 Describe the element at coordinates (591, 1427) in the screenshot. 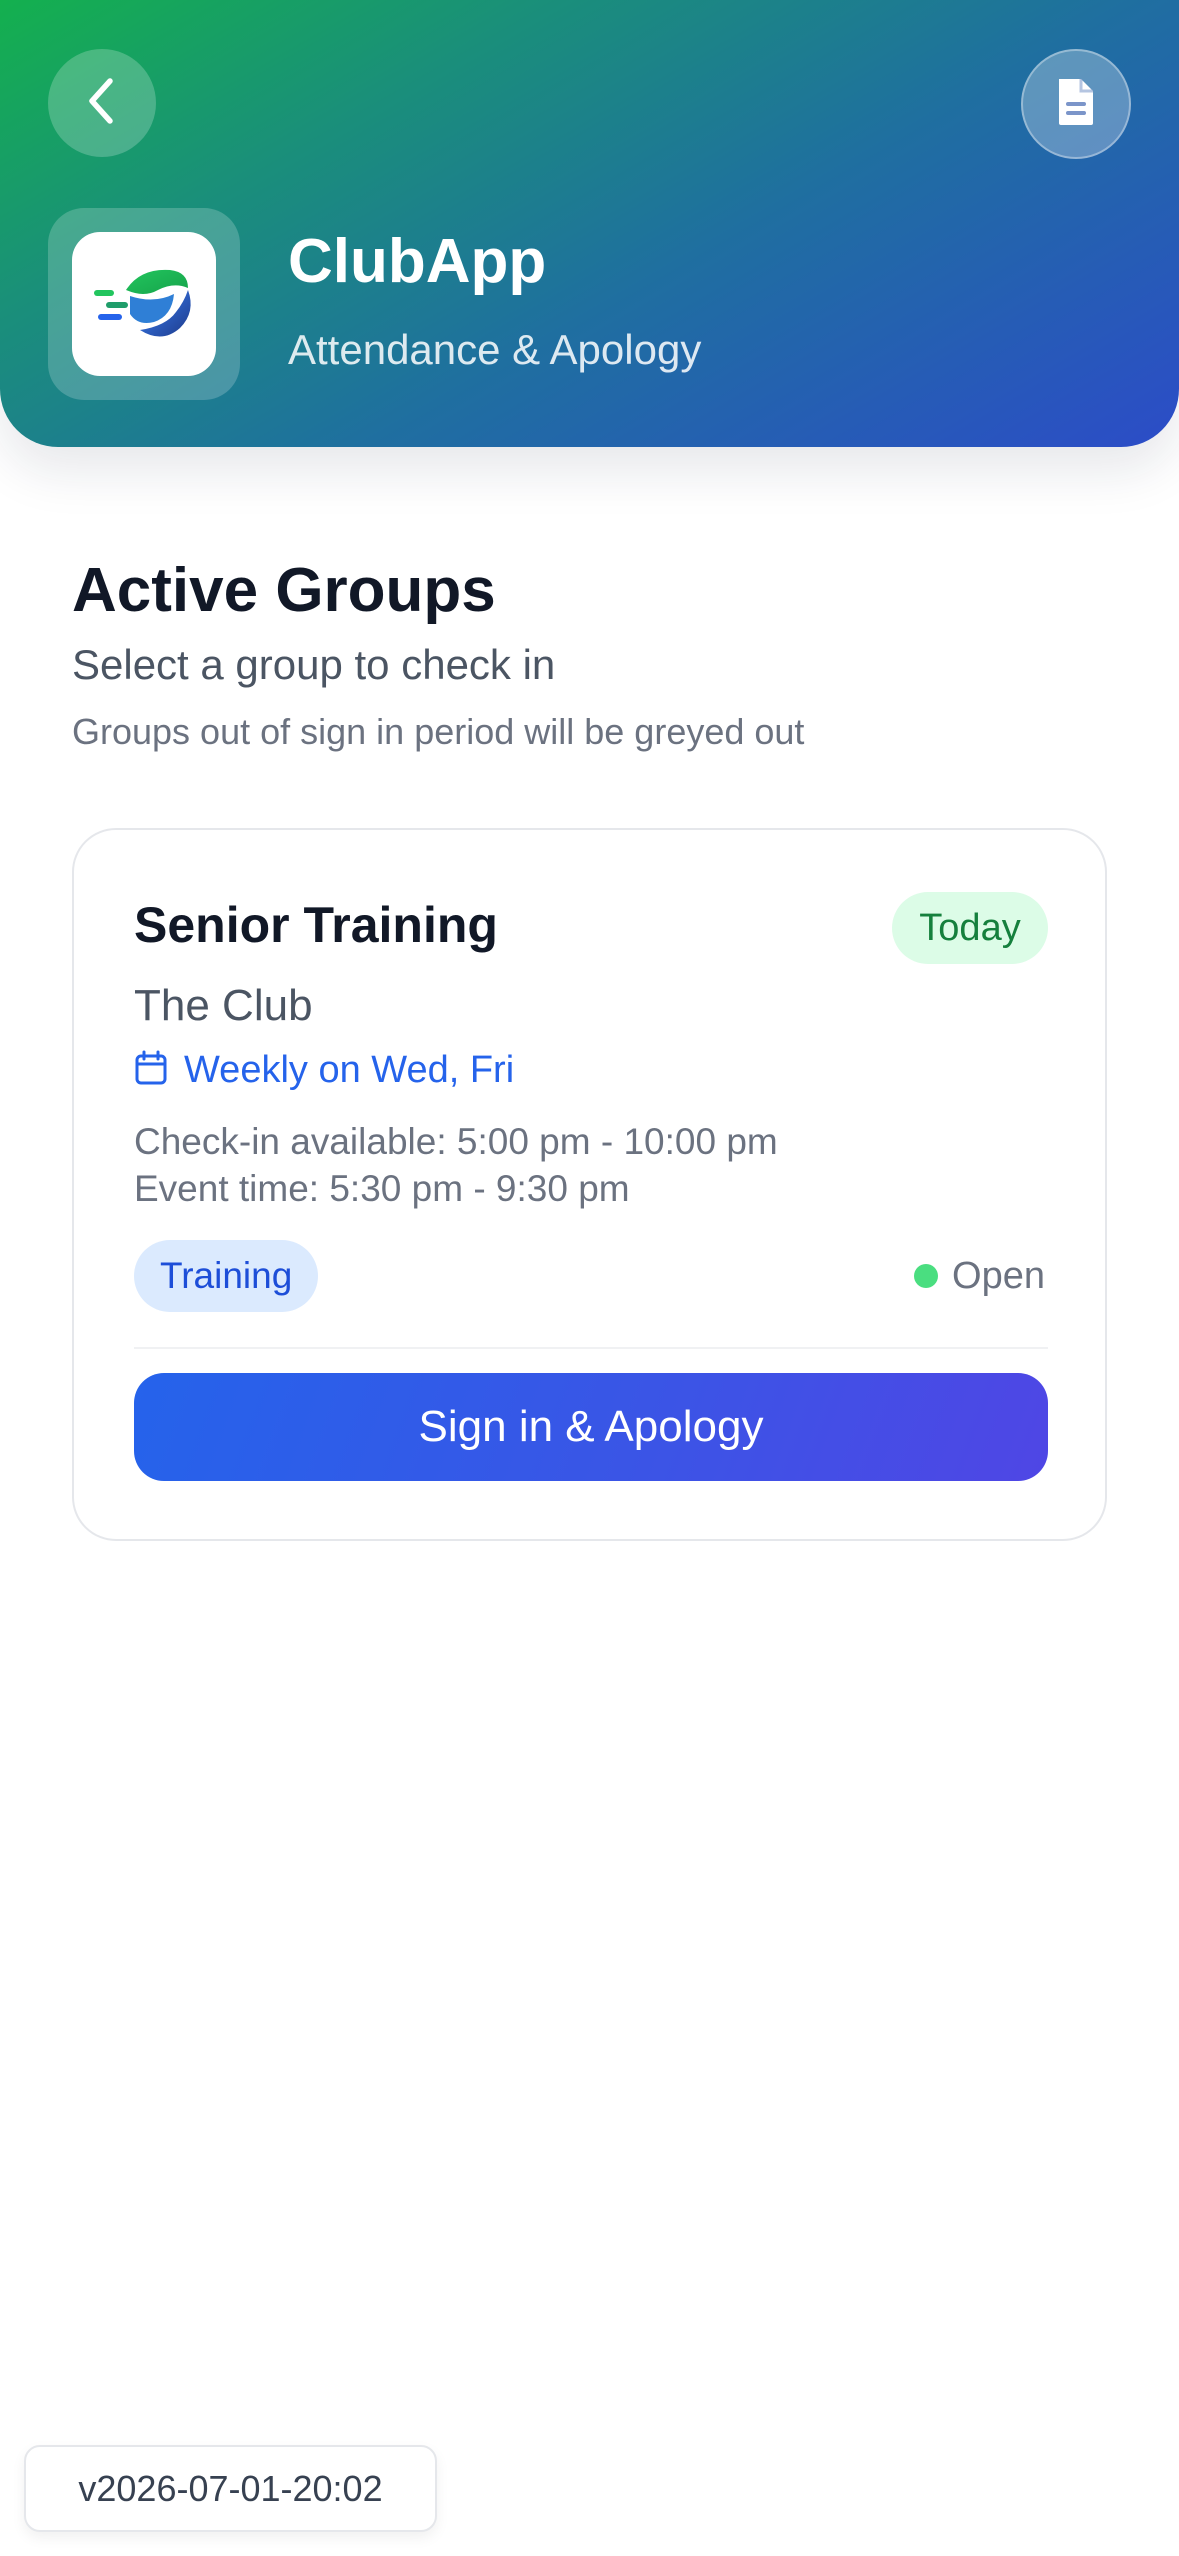

I see `sign-in-apology-button: Sign in & Apology` at that location.